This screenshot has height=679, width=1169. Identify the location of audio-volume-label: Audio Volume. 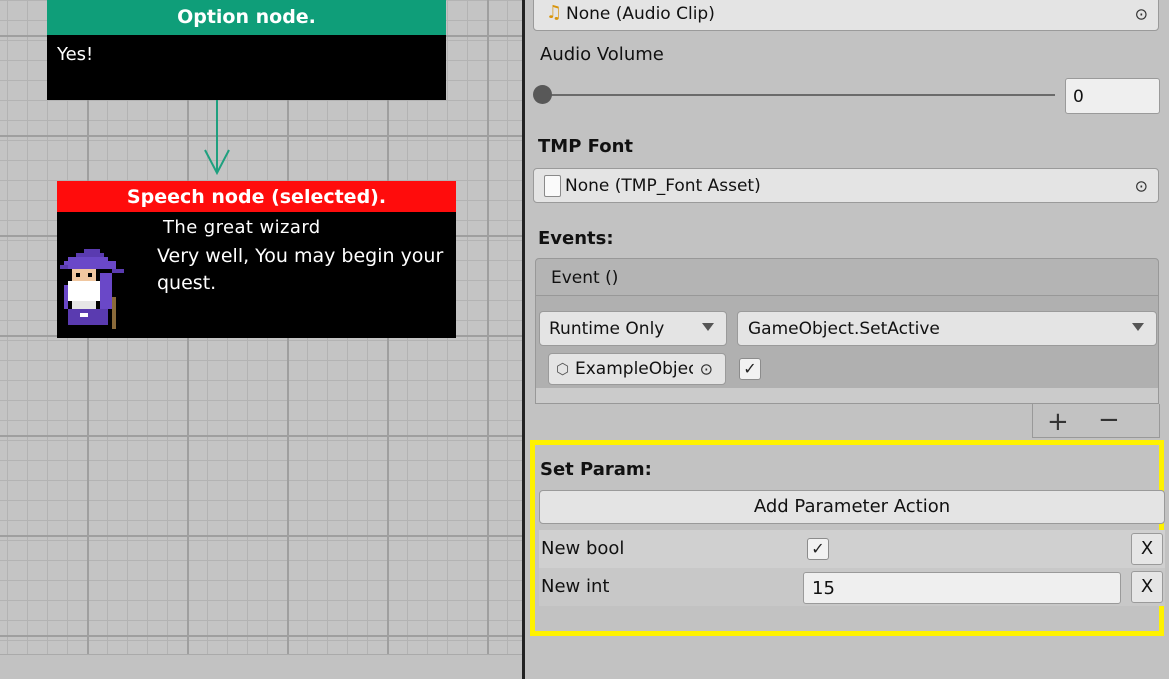
(602, 54).